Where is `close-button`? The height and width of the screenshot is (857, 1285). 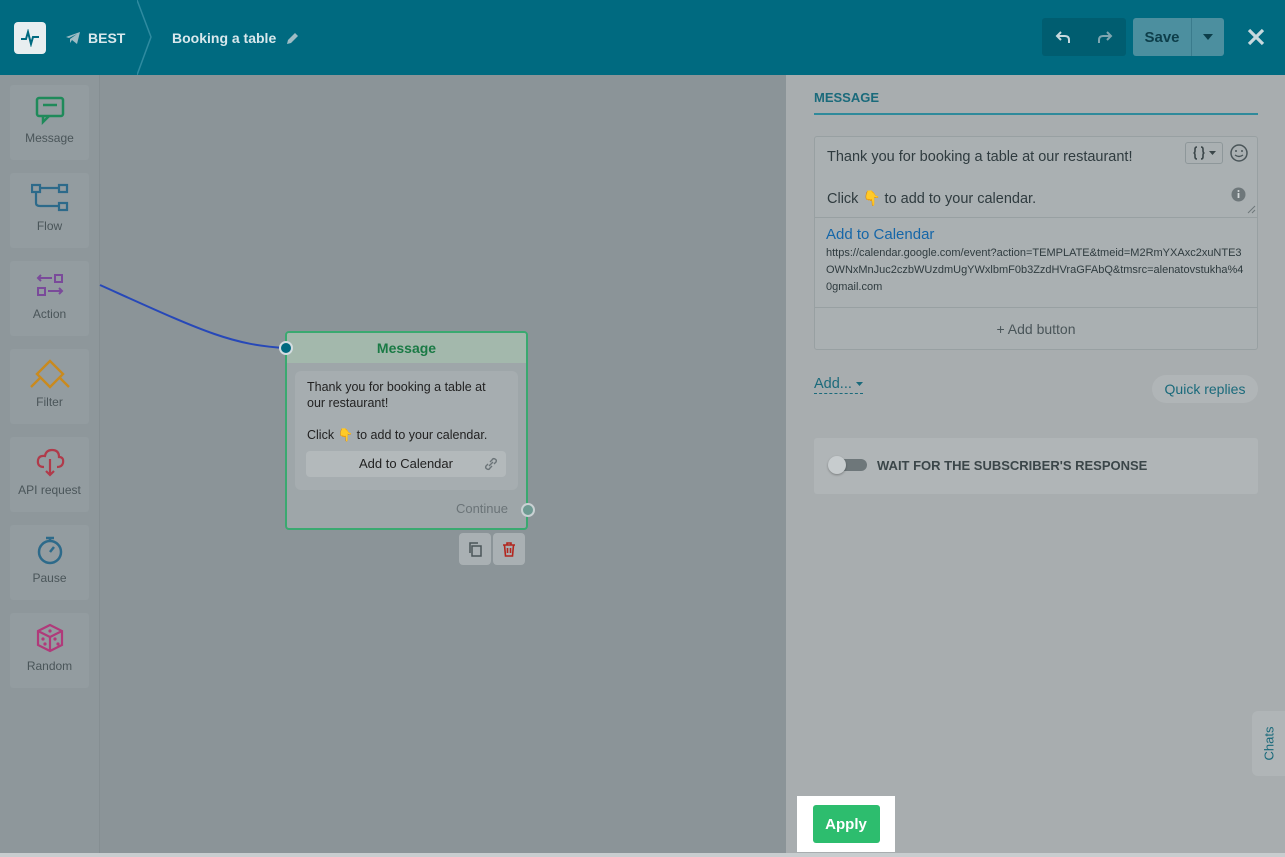 close-button is located at coordinates (1256, 37).